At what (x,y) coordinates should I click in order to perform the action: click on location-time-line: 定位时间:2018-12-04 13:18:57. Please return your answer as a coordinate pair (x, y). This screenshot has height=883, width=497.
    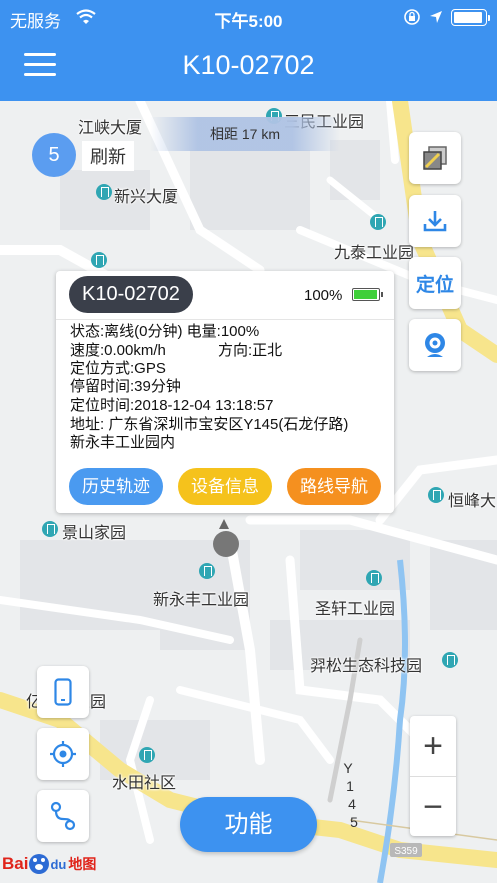
    Looking at the image, I should click on (172, 405).